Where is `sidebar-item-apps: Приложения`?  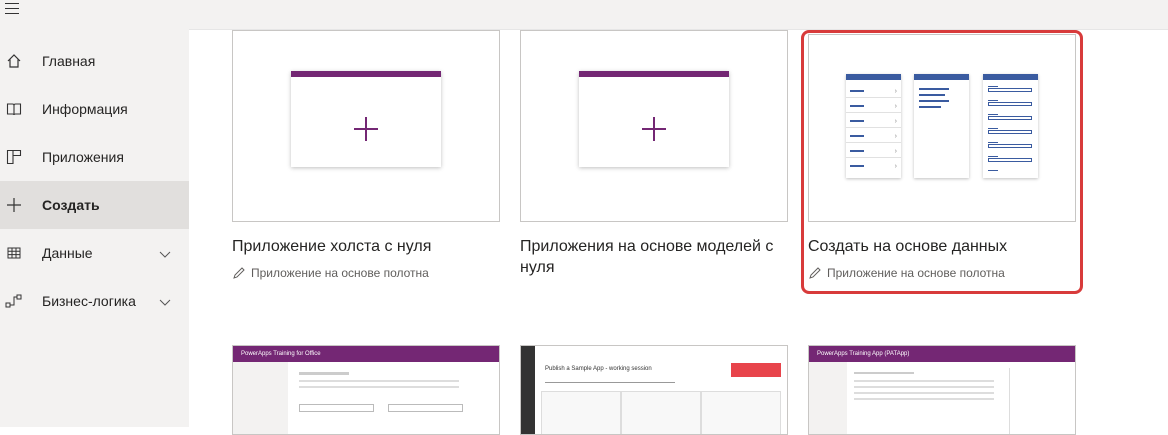 sidebar-item-apps: Приложения is located at coordinates (94, 157).